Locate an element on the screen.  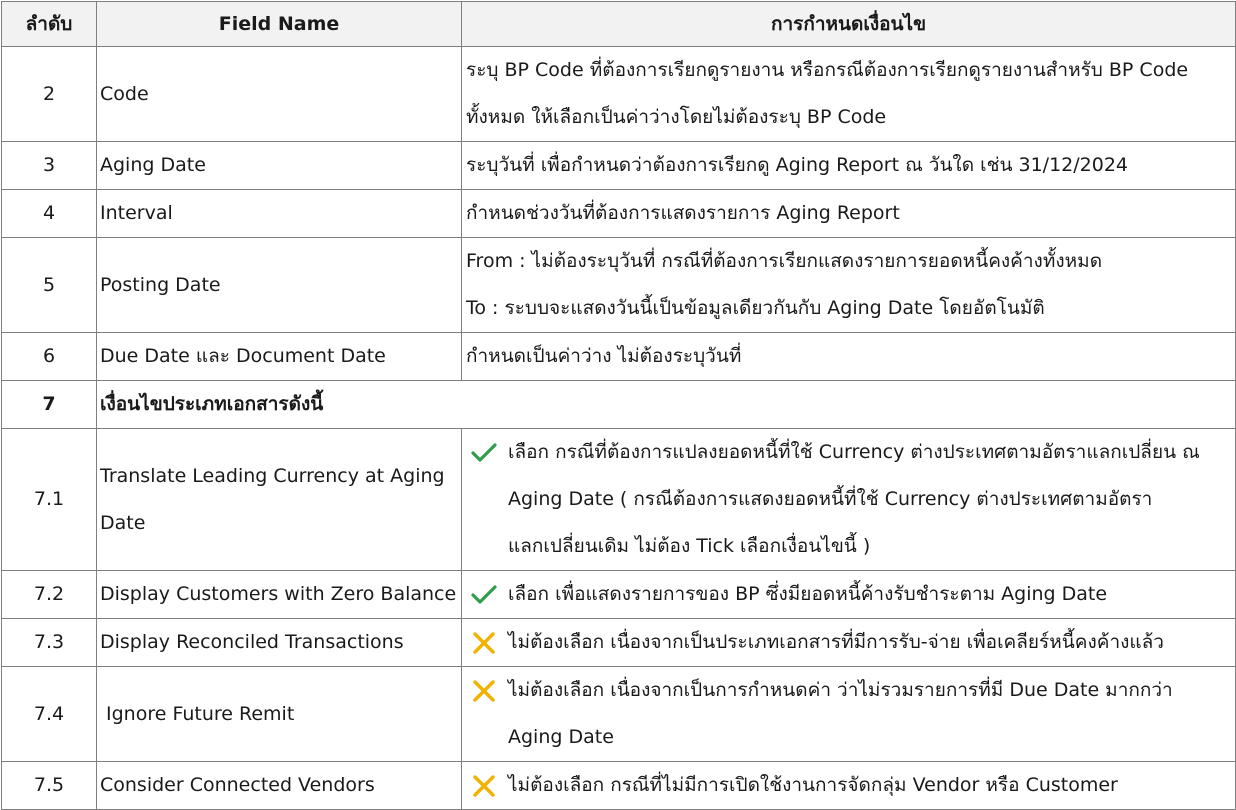
field-name: Posting Date is located at coordinates (279, 285).